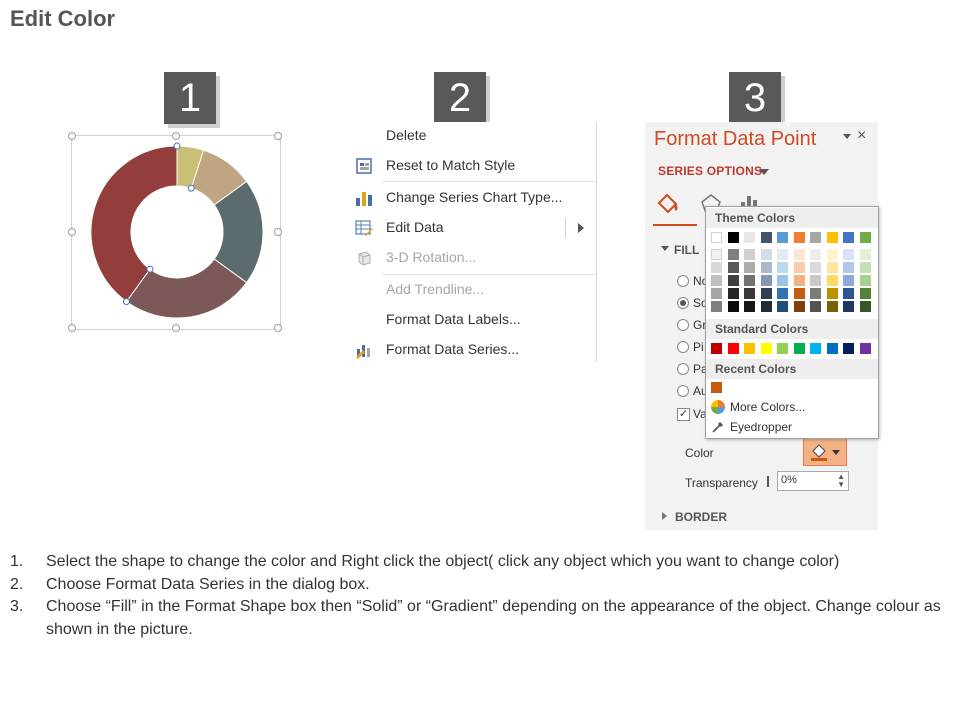 The image size is (960, 720). I want to click on fill-section-header: FILL, so click(686, 250).